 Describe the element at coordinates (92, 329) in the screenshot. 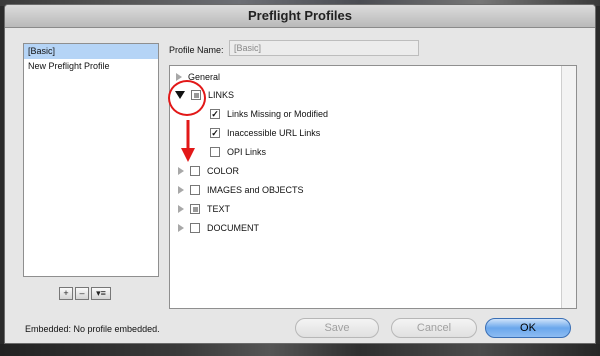

I see `embedded-status: Embedded: No profile embedded.` at that location.